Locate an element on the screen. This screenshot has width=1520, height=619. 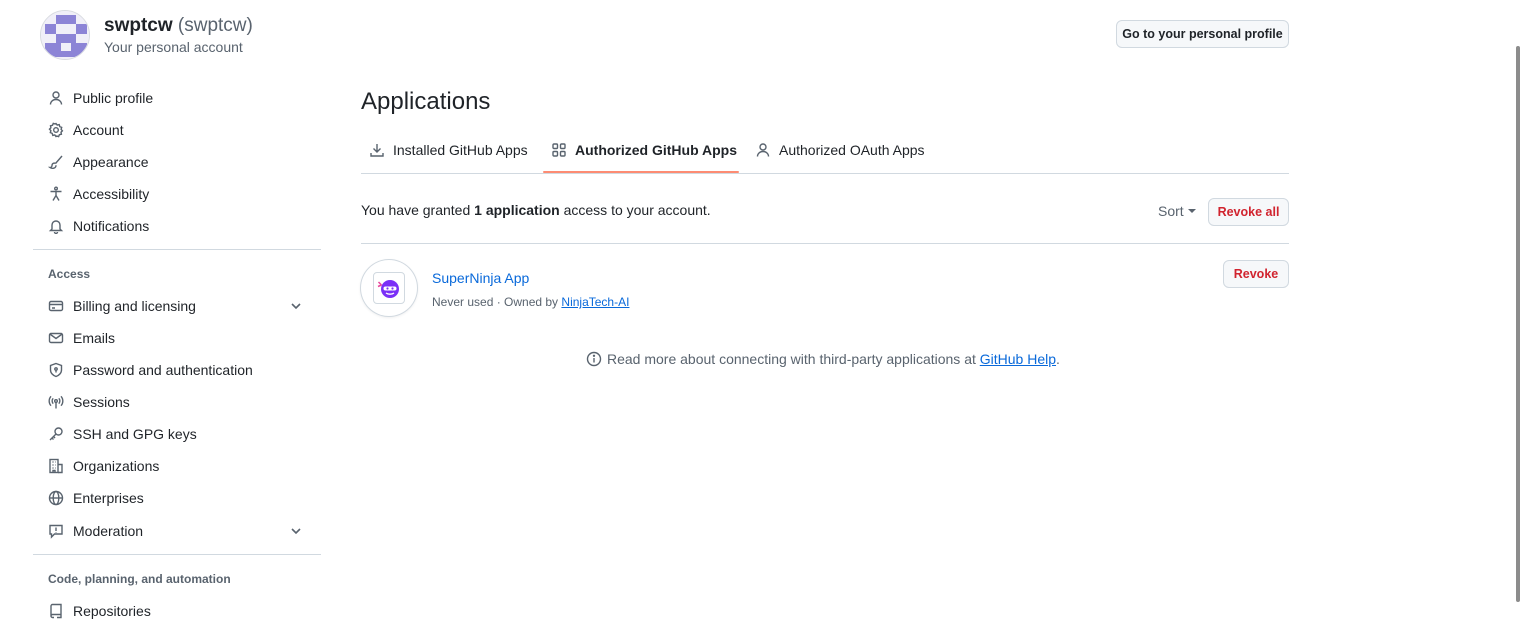
sidebar-item-enterprises: Enterprises is located at coordinates (176, 498).